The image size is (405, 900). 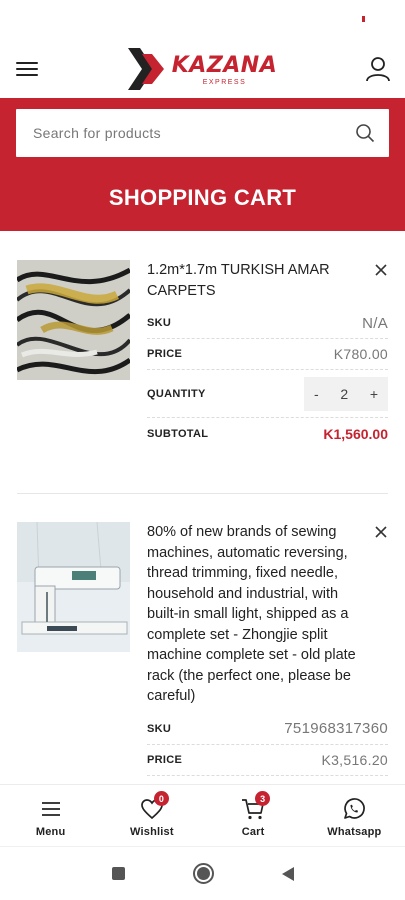 What do you see at coordinates (224, 65) in the screenshot?
I see `logo-name: KAZANA` at bounding box center [224, 65].